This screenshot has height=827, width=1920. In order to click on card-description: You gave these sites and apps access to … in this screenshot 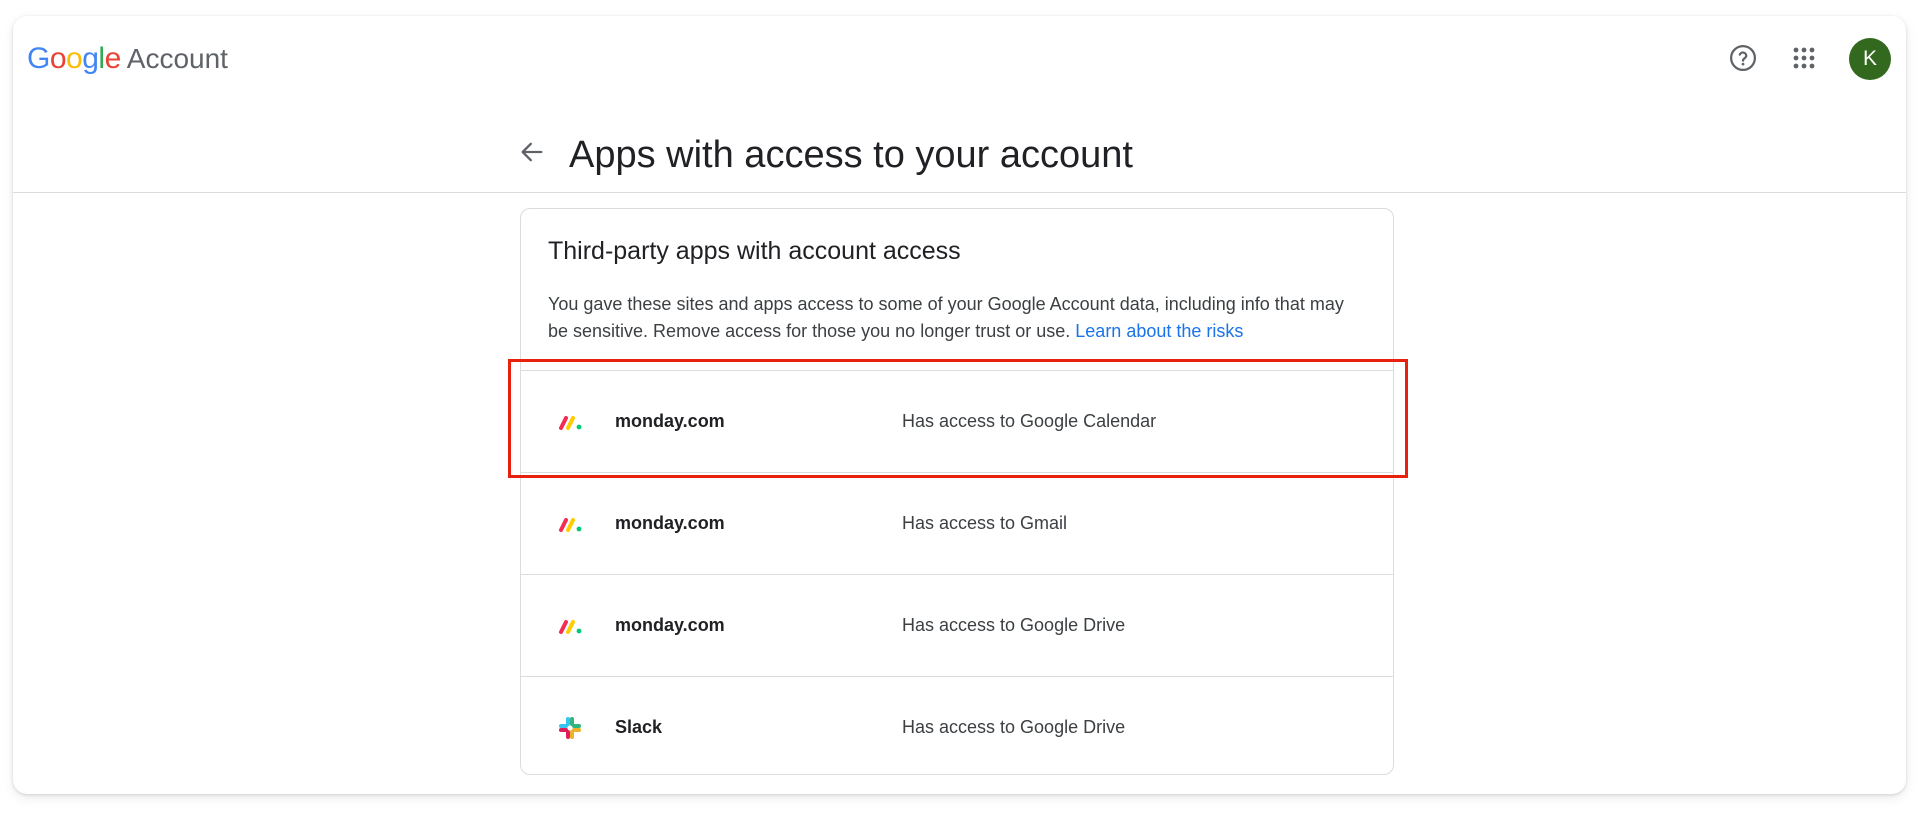, I will do `click(958, 318)`.